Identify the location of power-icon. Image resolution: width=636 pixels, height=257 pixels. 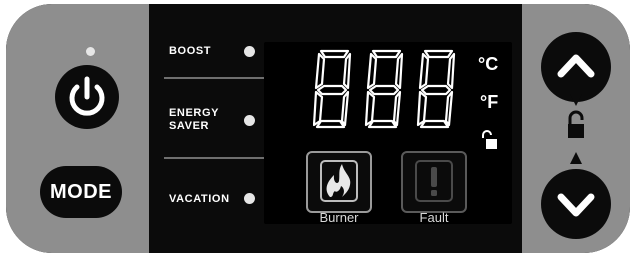
(87, 96).